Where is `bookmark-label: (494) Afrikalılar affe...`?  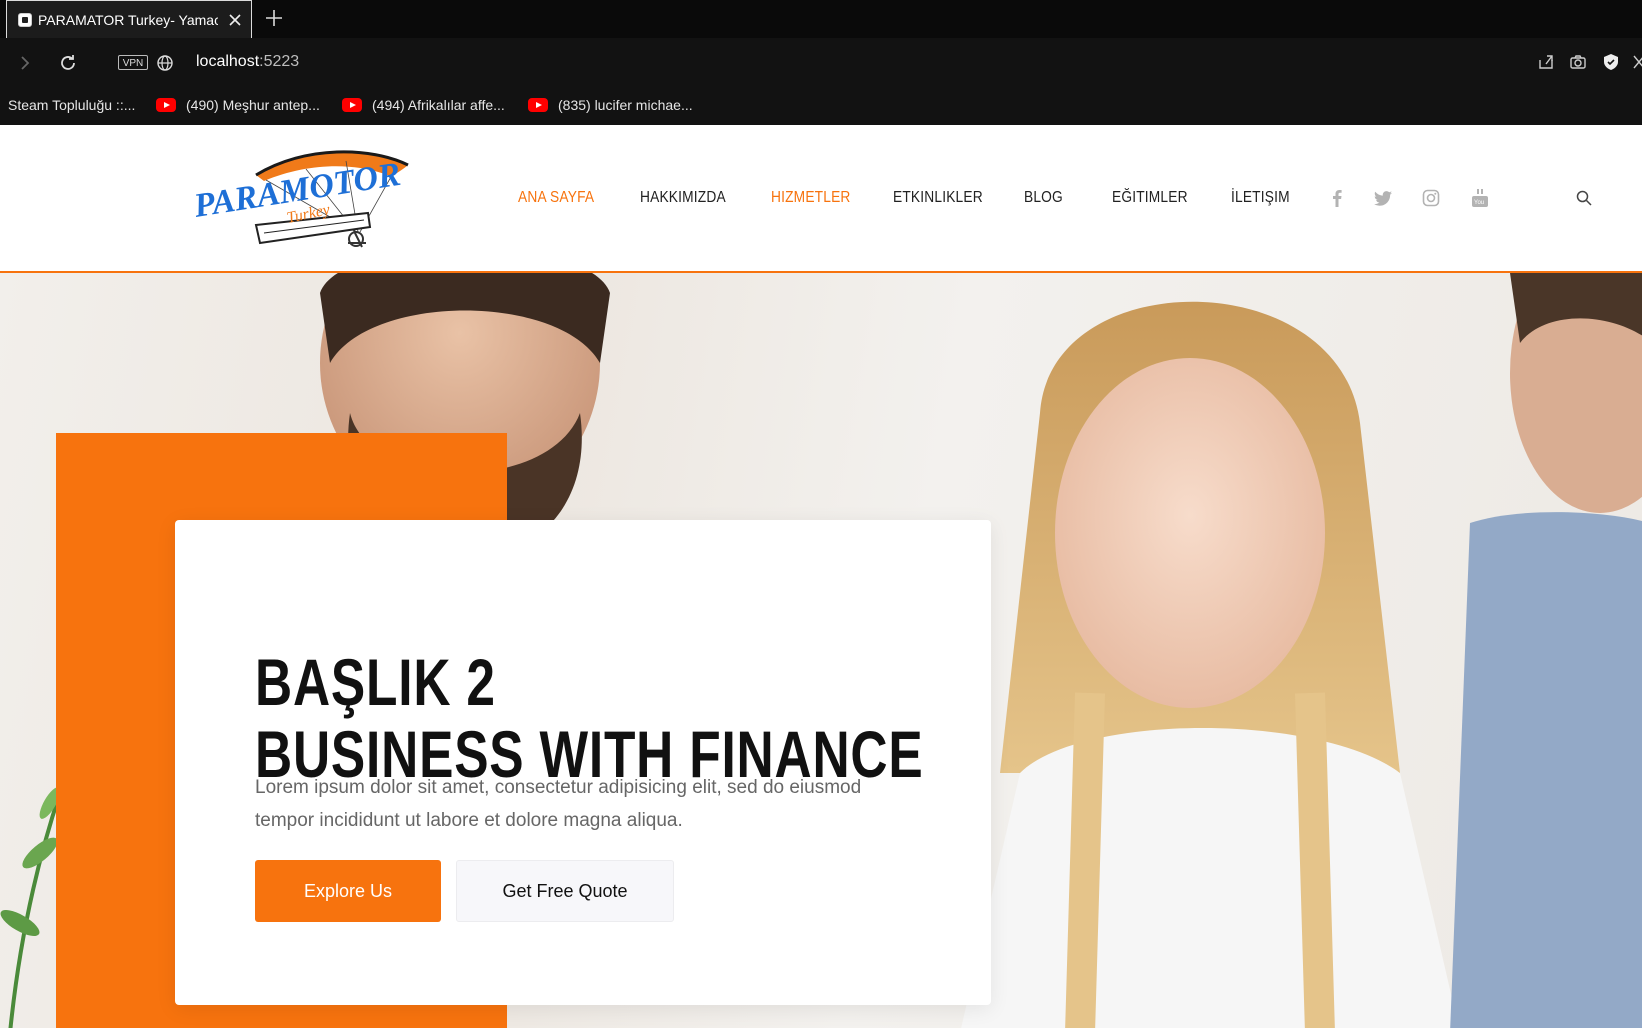
bookmark-label: (494) Afrikalılar affe... is located at coordinates (438, 105).